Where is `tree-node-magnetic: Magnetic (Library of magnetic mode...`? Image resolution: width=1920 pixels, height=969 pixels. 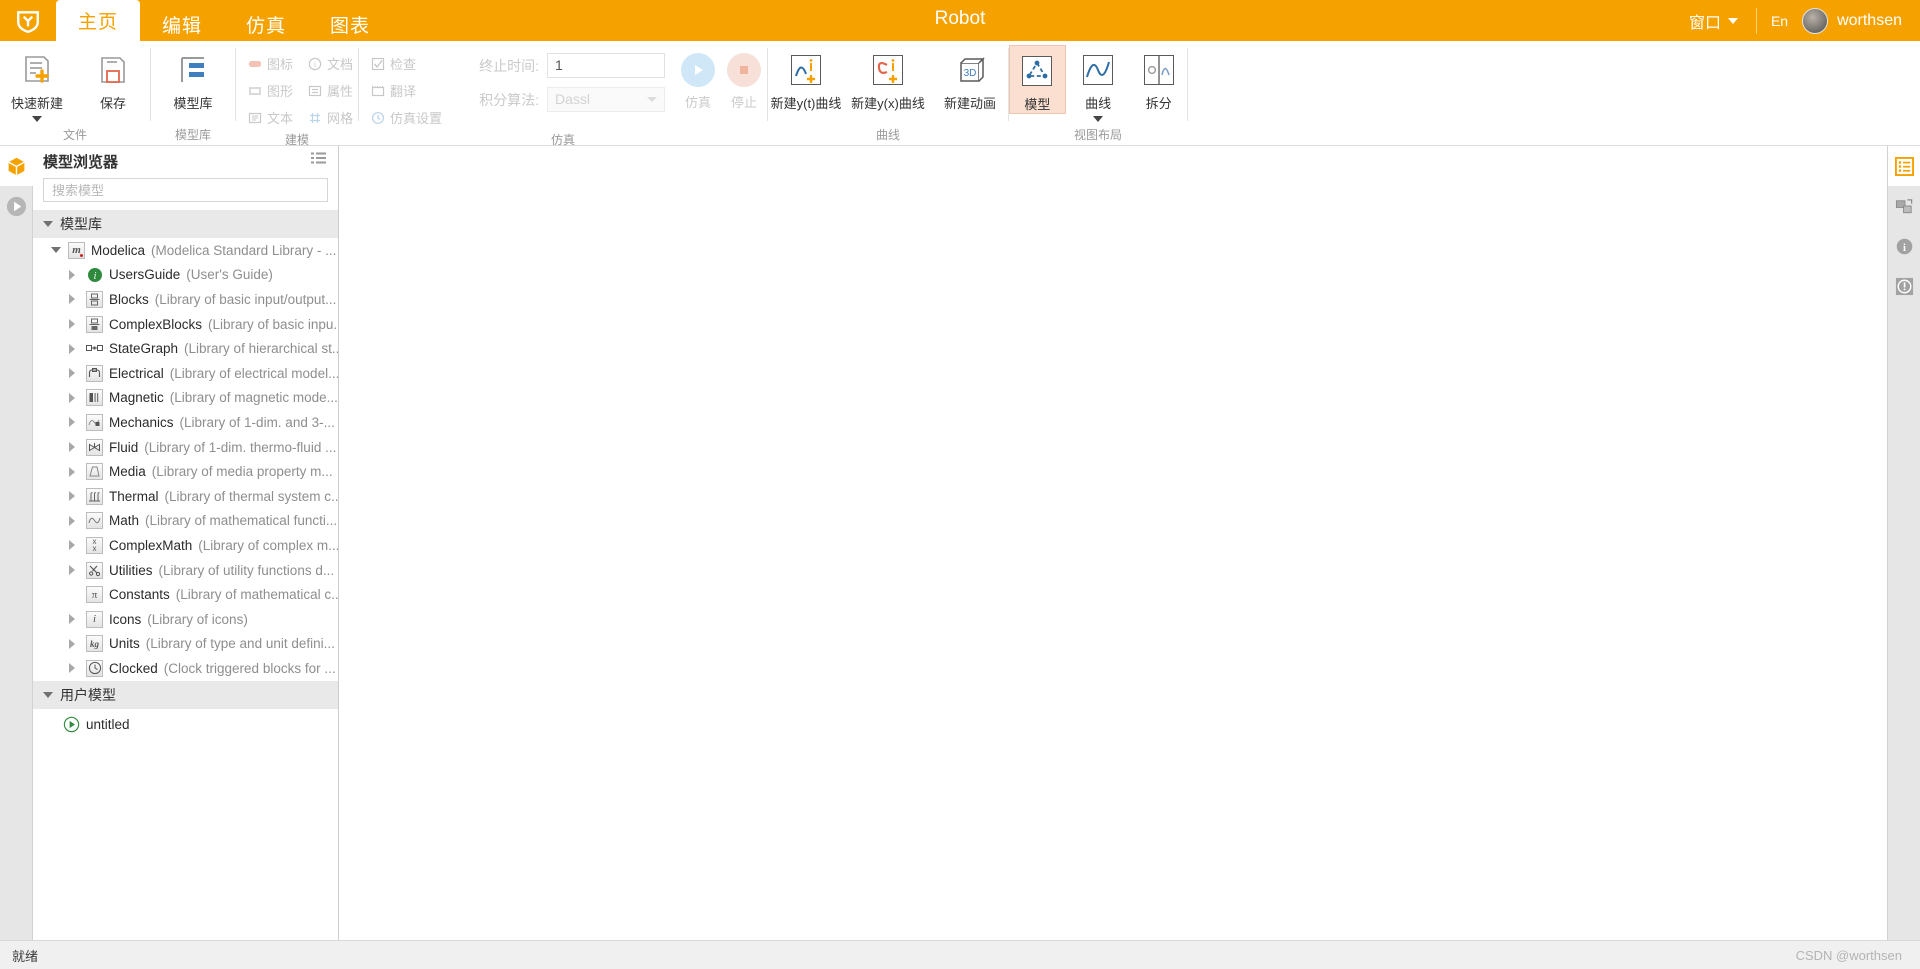
tree-node-magnetic: Magnetic (Library of magnetic mode... is located at coordinates (185, 398).